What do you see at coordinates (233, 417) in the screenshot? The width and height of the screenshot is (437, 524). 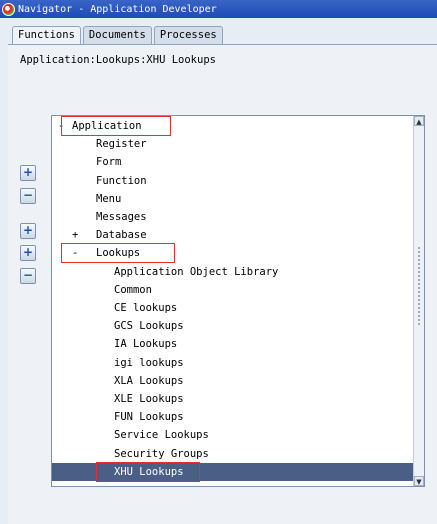 I see `tree-node: FUN Lookups` at bounding box center [233, 417].